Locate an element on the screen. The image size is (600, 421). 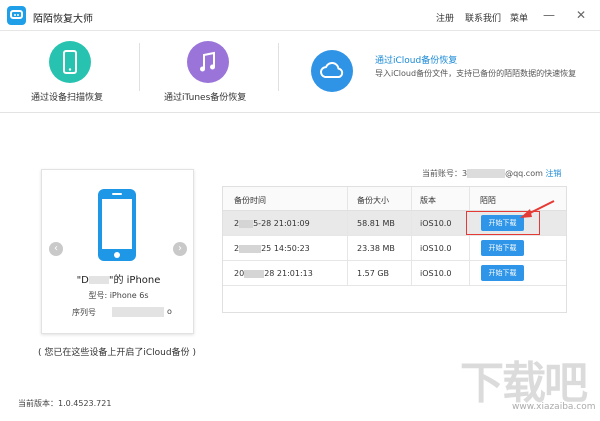
account-info: 当前账号：3 @qq.com 注销 is located at coordinates (491, 173).